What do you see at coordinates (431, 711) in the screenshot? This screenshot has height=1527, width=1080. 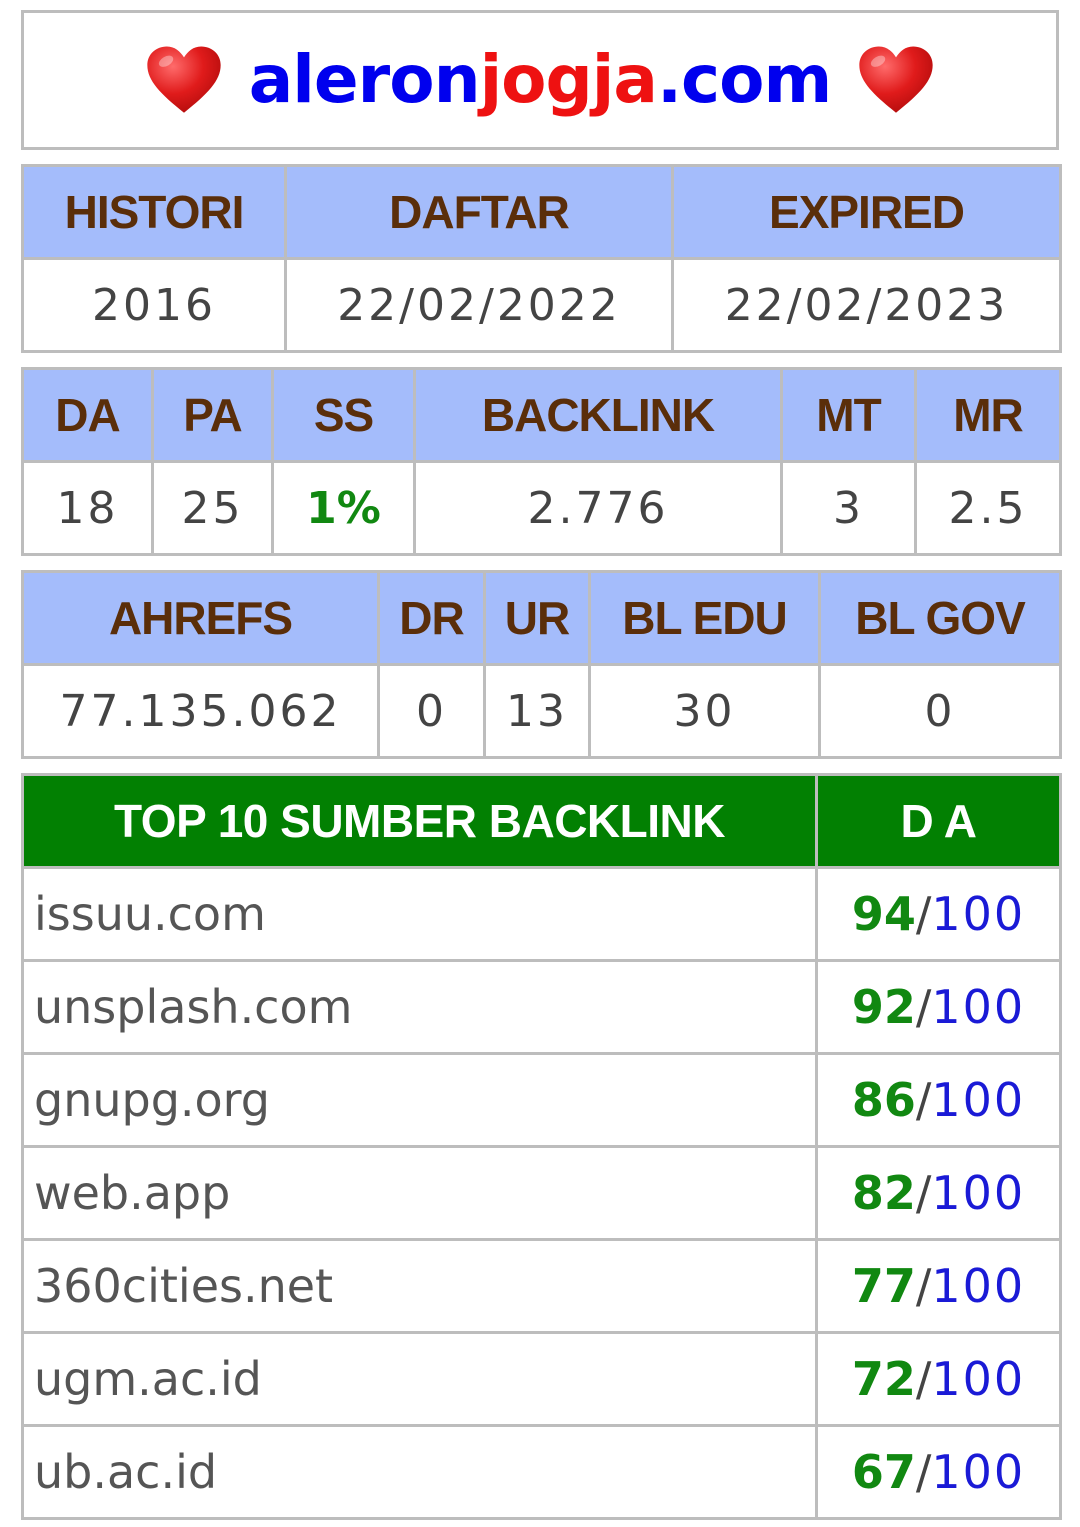 I see `value-dr: 0` at bounding box center [431, 711].